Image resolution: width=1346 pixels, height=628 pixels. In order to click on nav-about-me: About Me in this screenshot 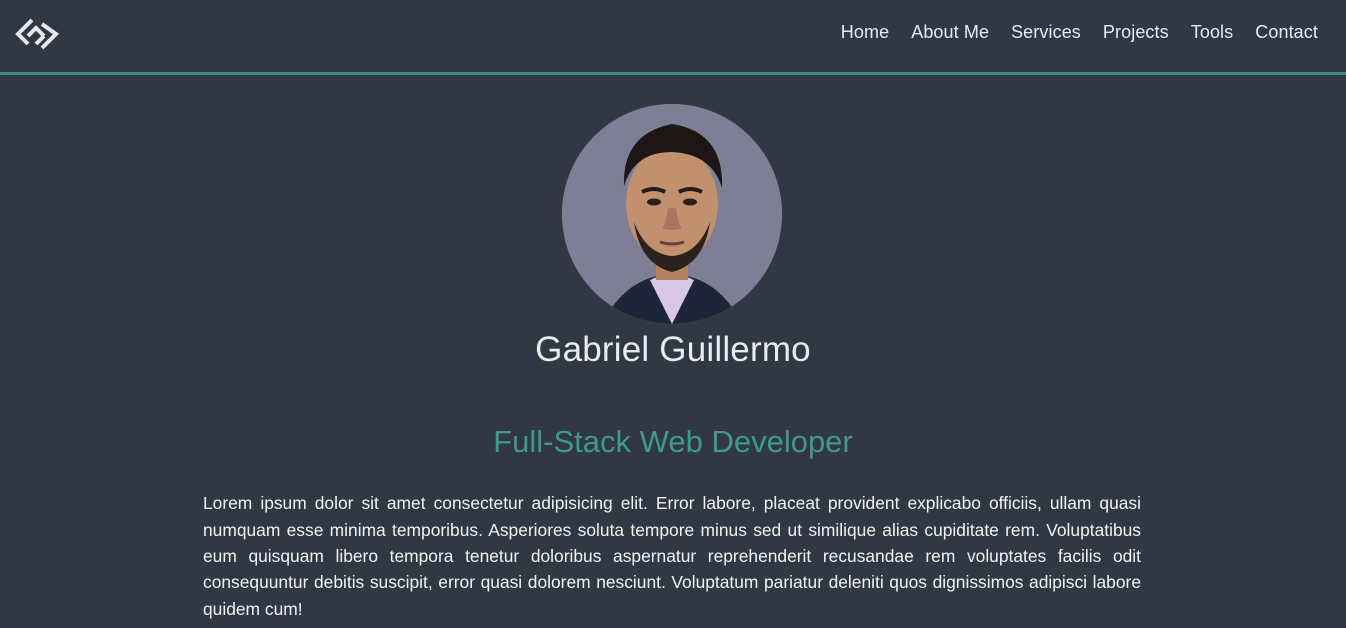, I will do `click(950, 32)`.